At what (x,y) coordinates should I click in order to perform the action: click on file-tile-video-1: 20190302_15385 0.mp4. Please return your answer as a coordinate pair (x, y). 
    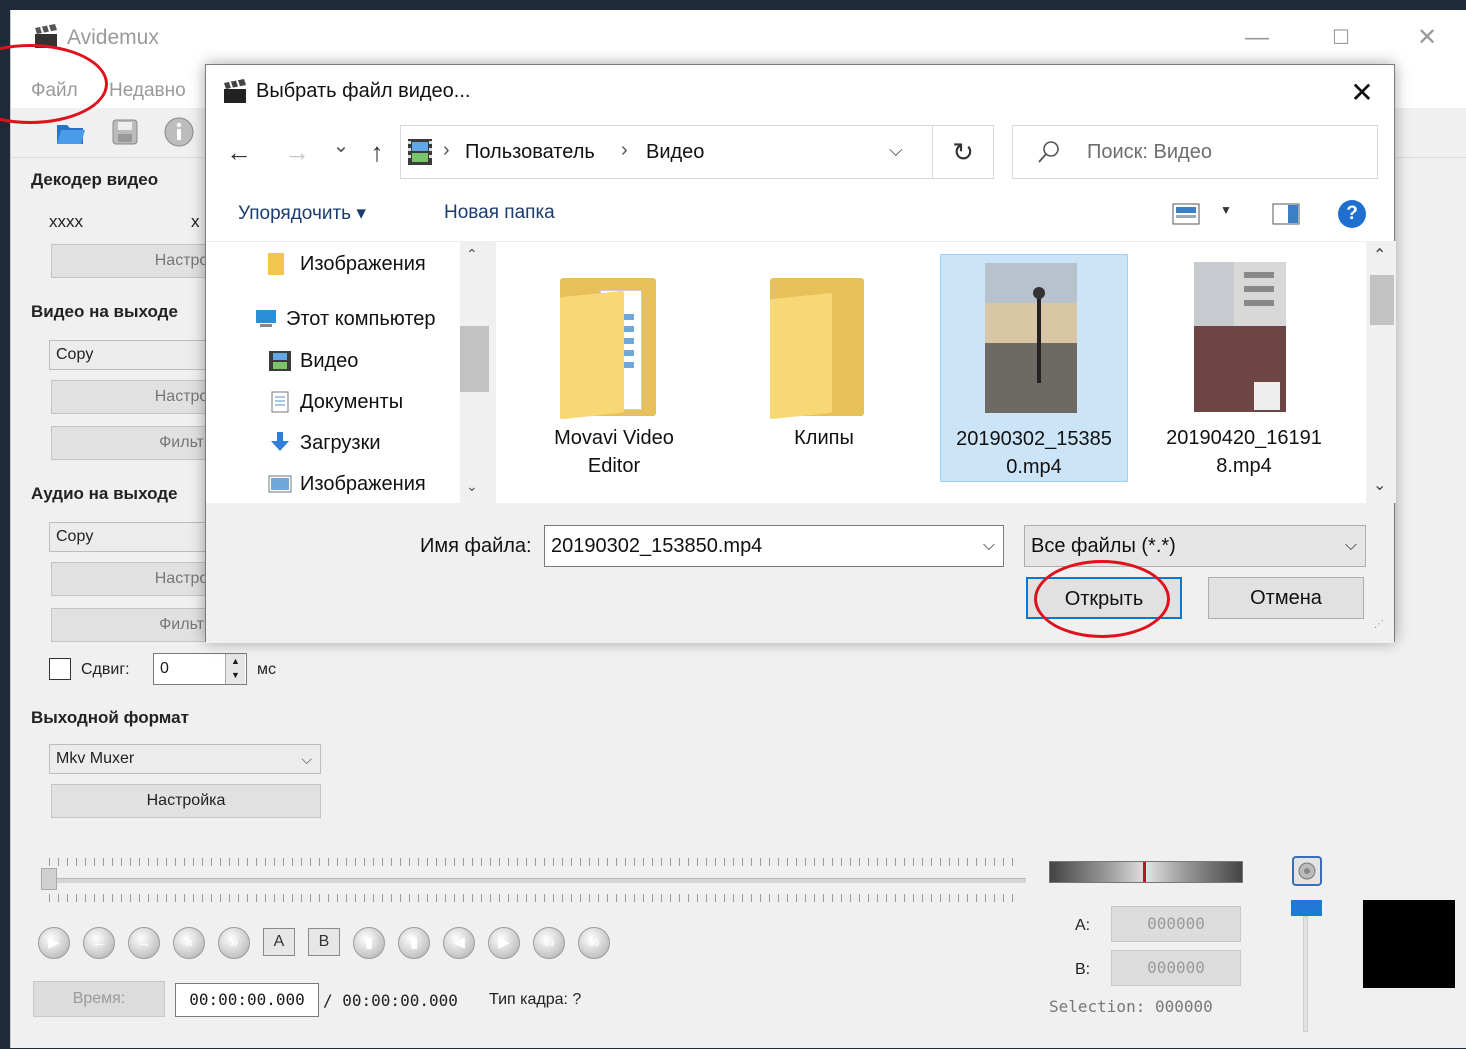
    Looking at the image, I should click on (1034, 368).